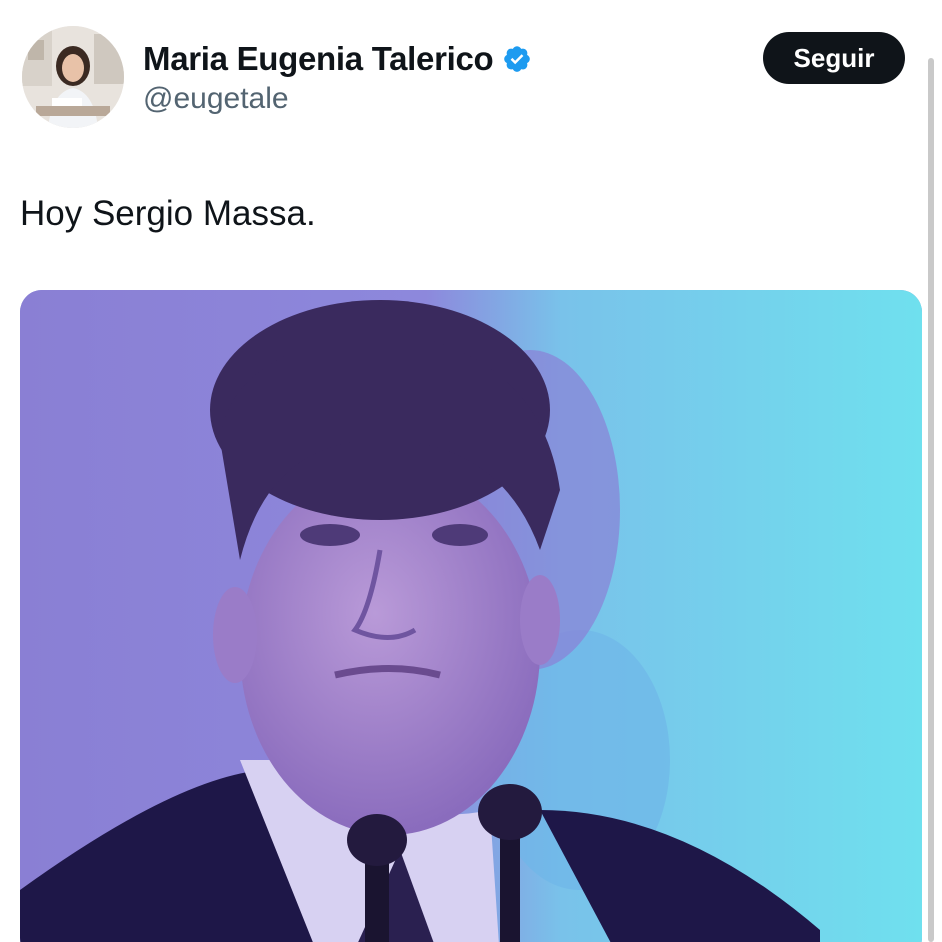 The width and height of the screenshot is (942, 942). What do you see at coordinates (834, 58) in the screenshot?
I see `follow-button: Seguir` at bounding box center [834, 58].